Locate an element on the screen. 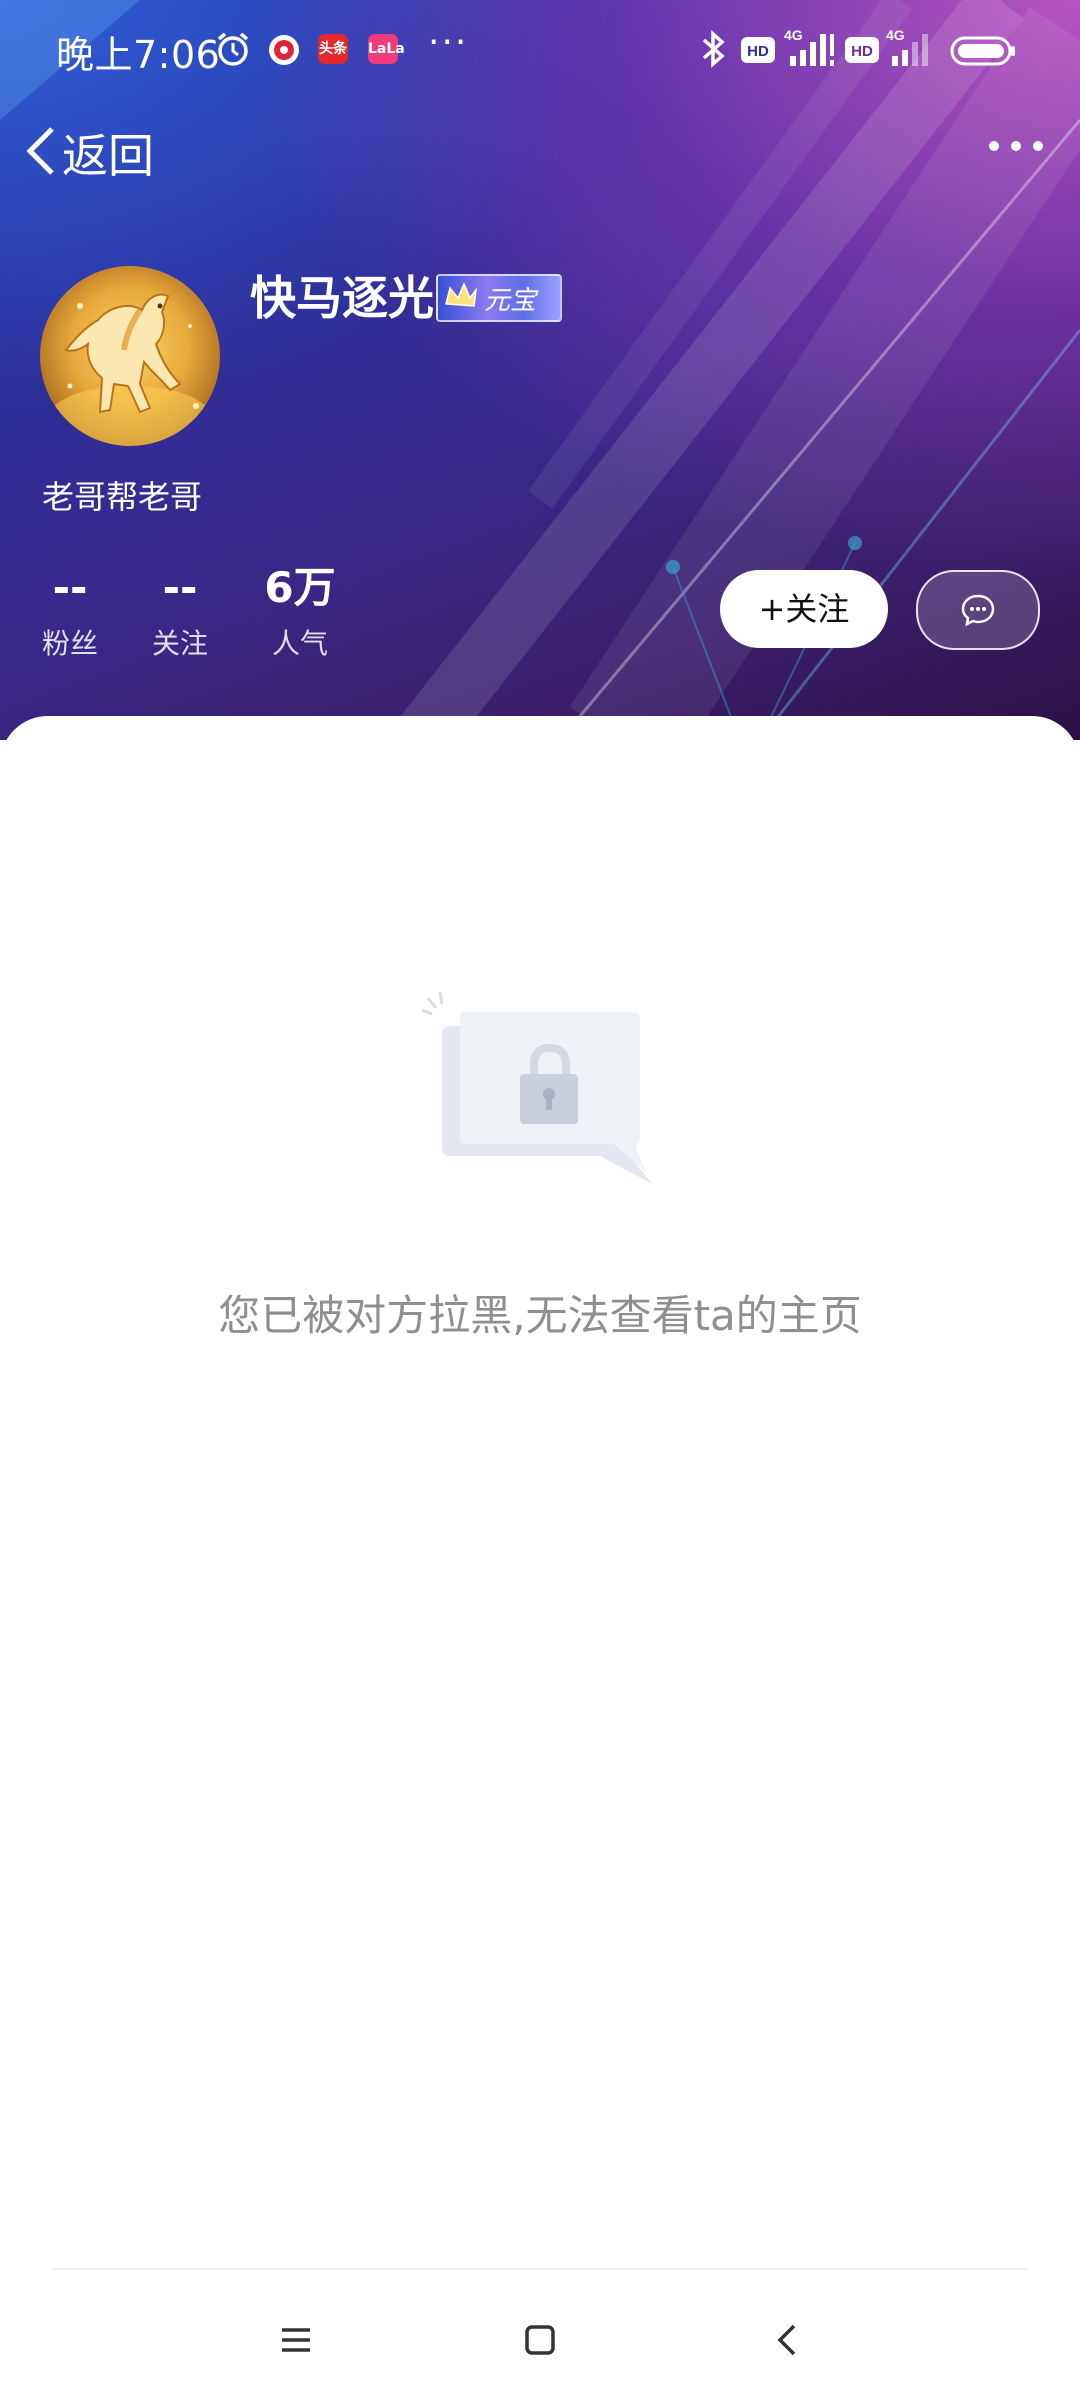 The image size is (1080, 2400). system-back-button is located at coordinates (788, 2340).